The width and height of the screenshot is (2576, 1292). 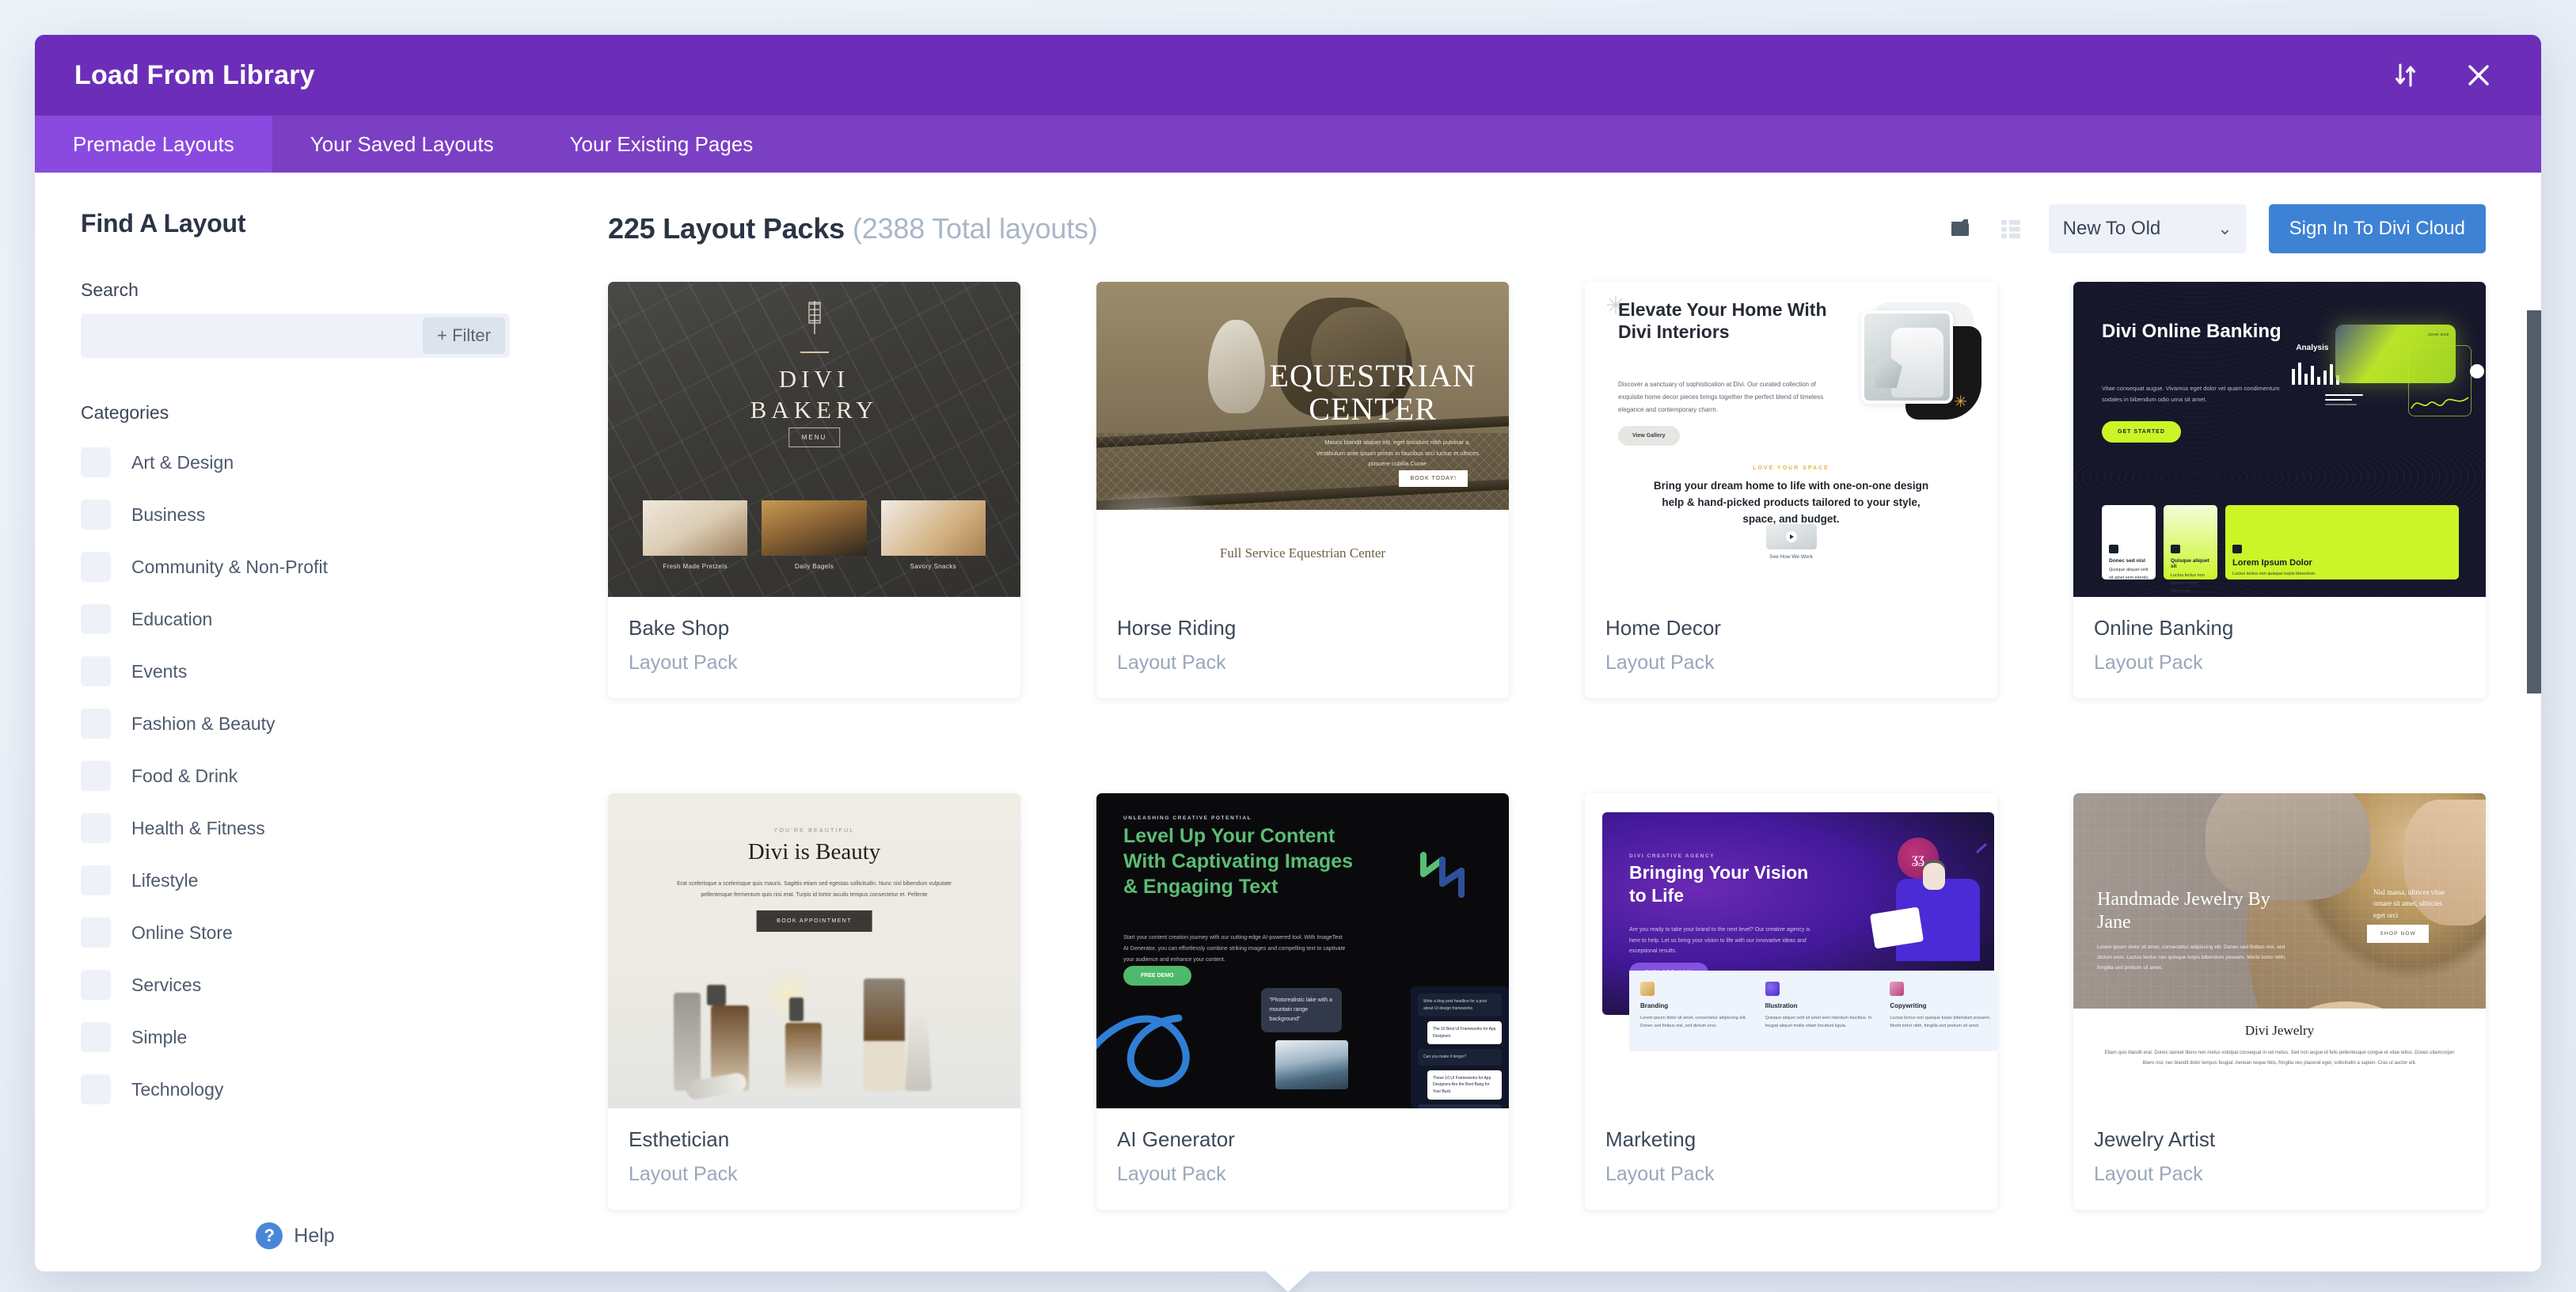 I want to click on page-title: Load From Library, so click(x=194, y=74).